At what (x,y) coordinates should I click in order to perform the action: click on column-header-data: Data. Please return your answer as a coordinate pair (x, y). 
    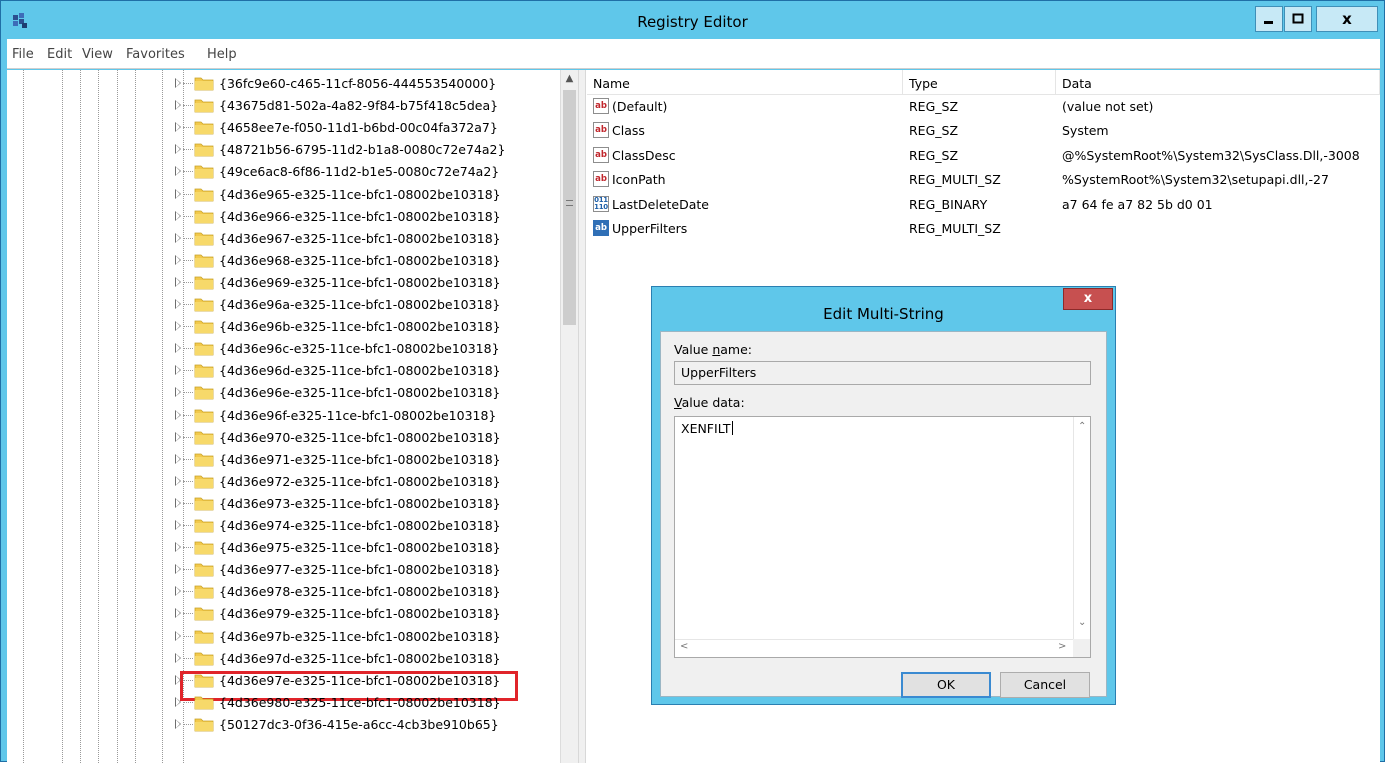
    Looking at the image, I should click on (1218, 82).